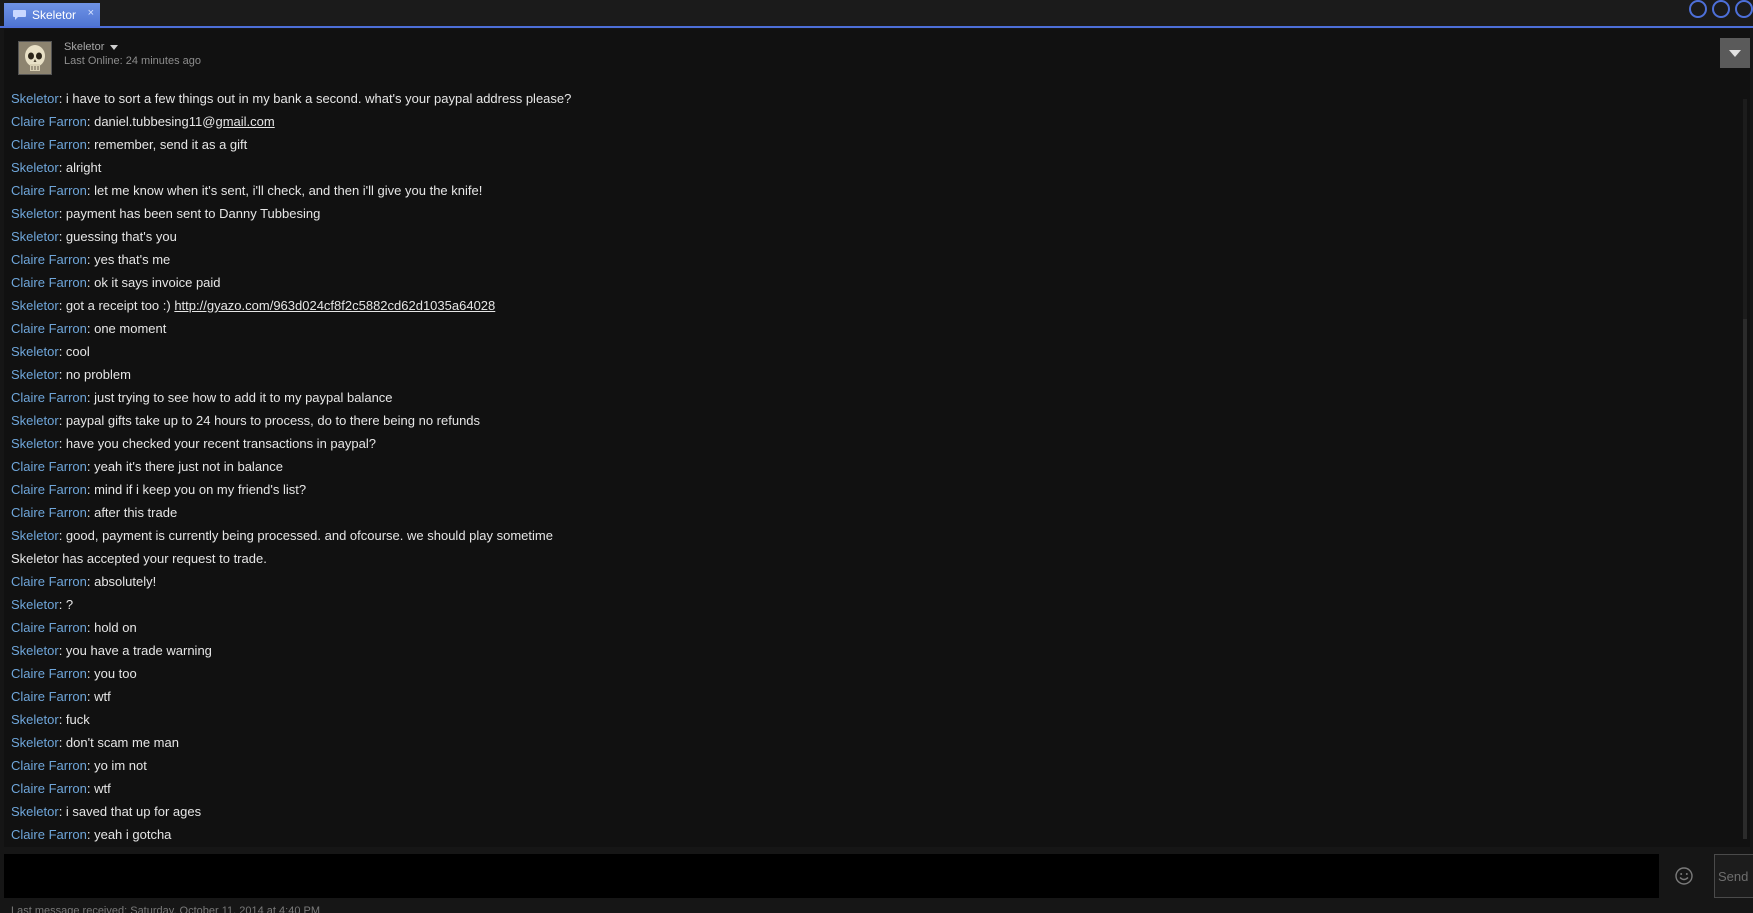 This screenshot has height=913, width=1753. I want to click on maximize-button, so click(1721, 9).